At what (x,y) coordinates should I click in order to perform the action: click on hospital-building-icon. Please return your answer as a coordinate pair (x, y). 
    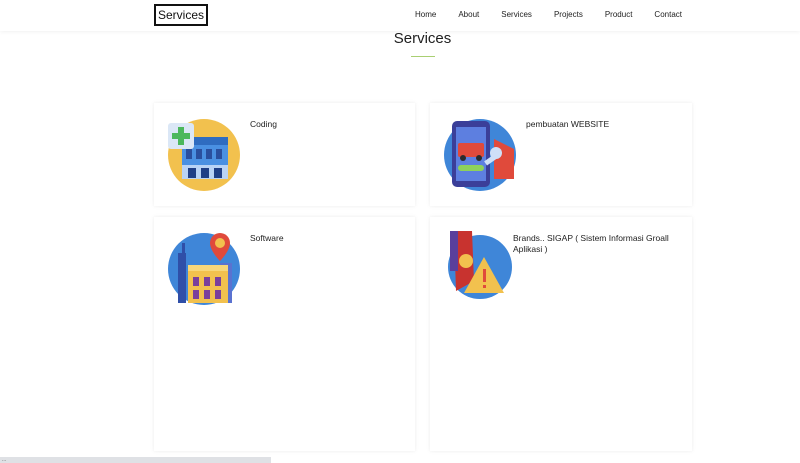
    Looking at the image, I should click on (204, 155).